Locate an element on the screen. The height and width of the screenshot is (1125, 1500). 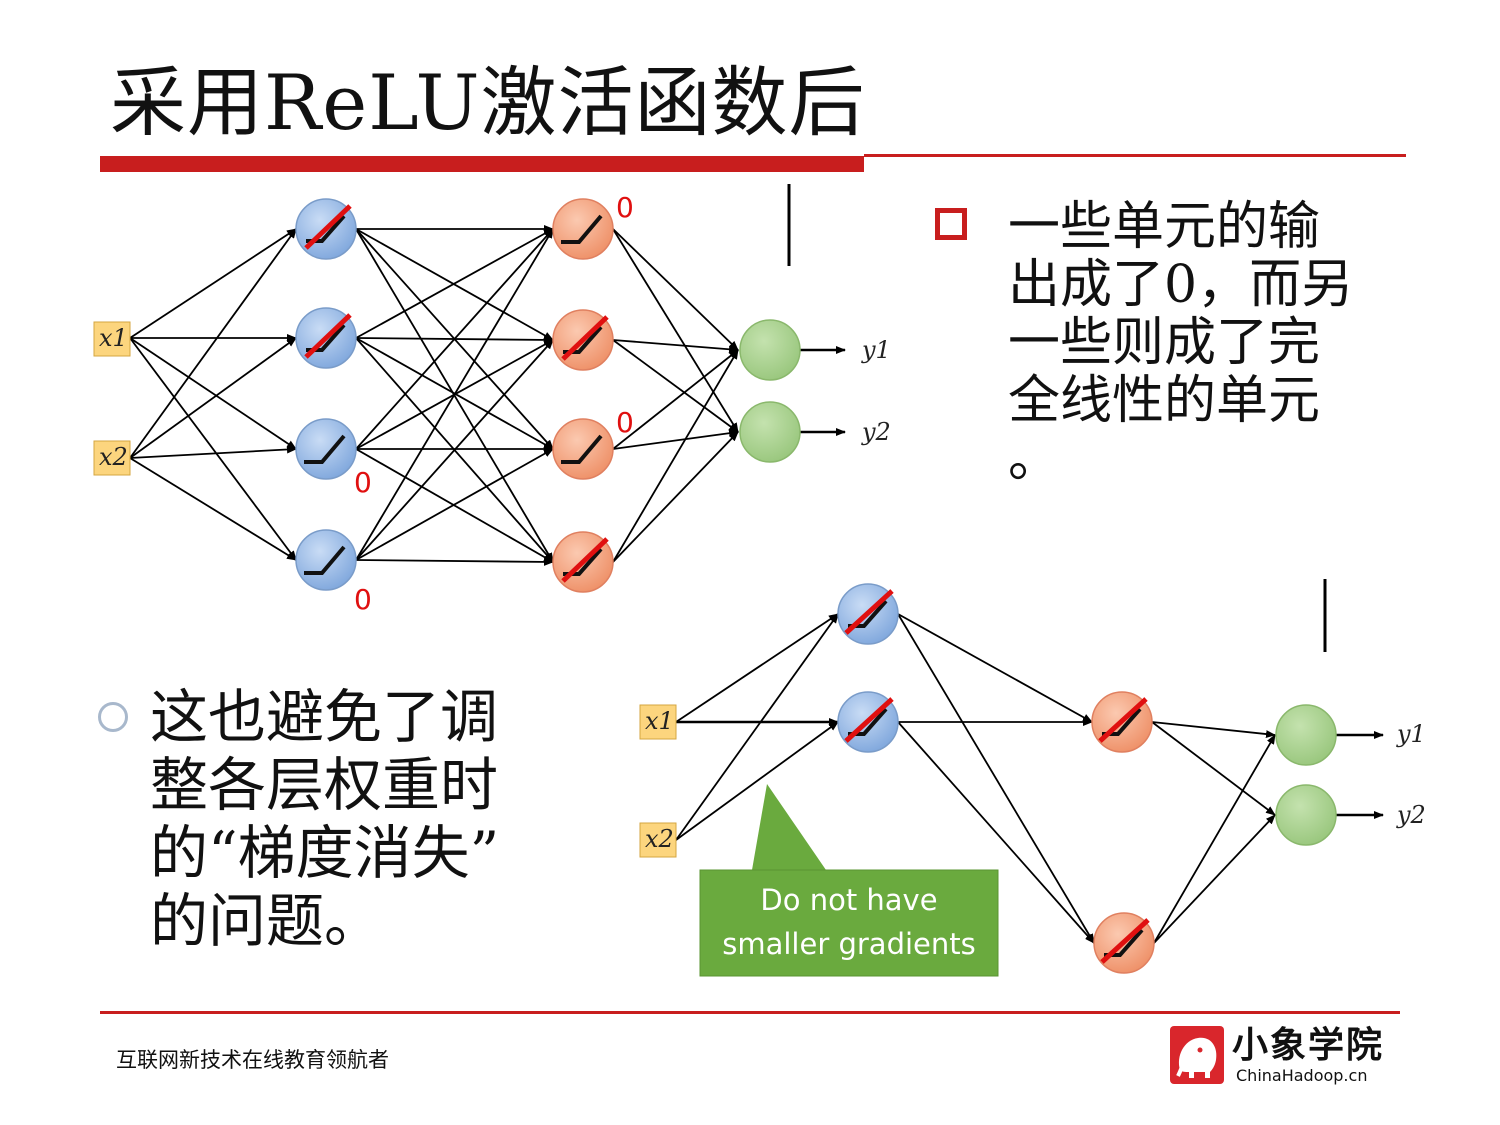
n1-input-label-x1: x1 is located at coordinates (113, 338).